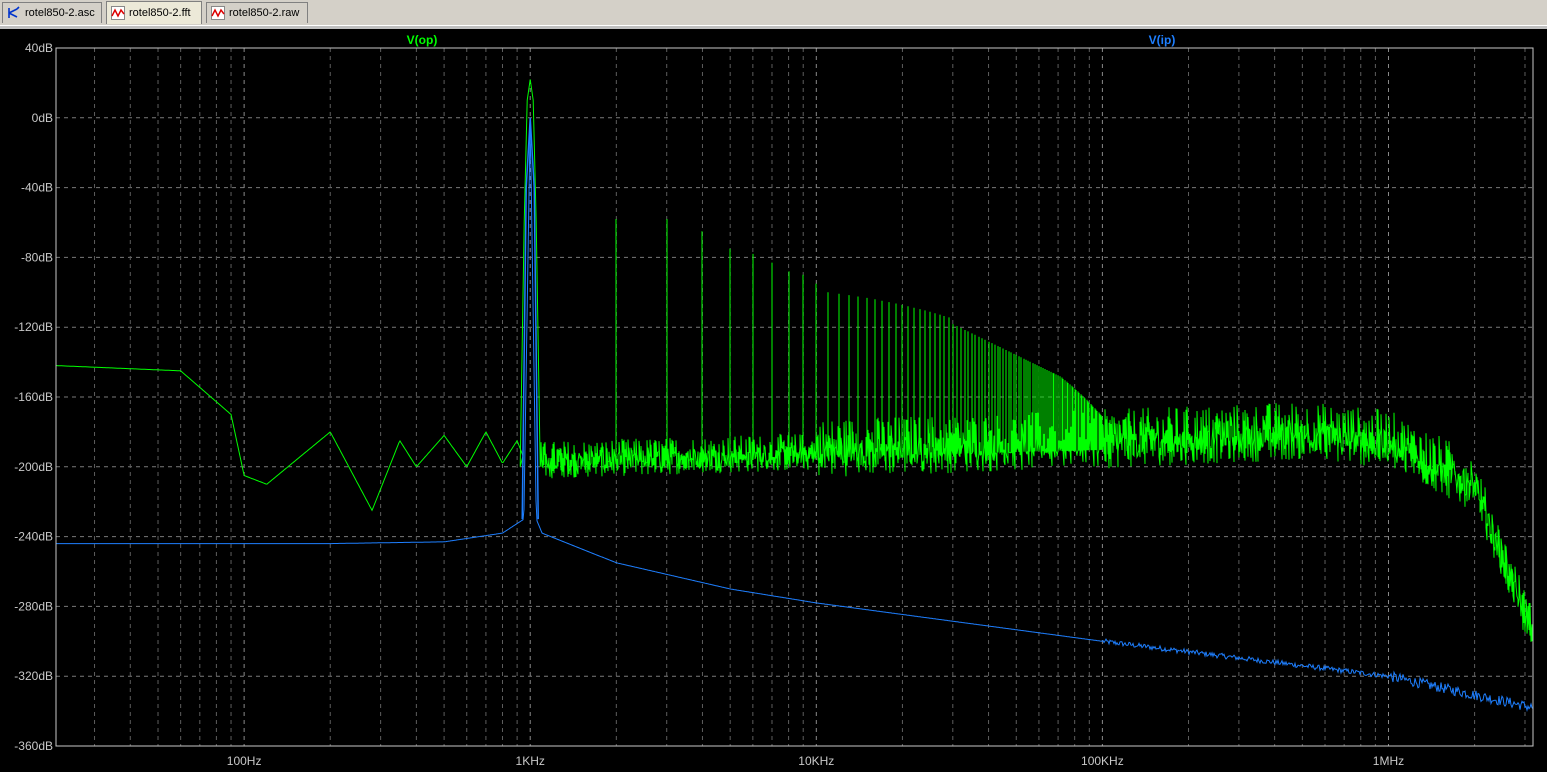  What do you see at coordinates (264, 13) in the screenshot?
I see `tab-label: rotel850-2.raw` at bounding box center [264, 13].